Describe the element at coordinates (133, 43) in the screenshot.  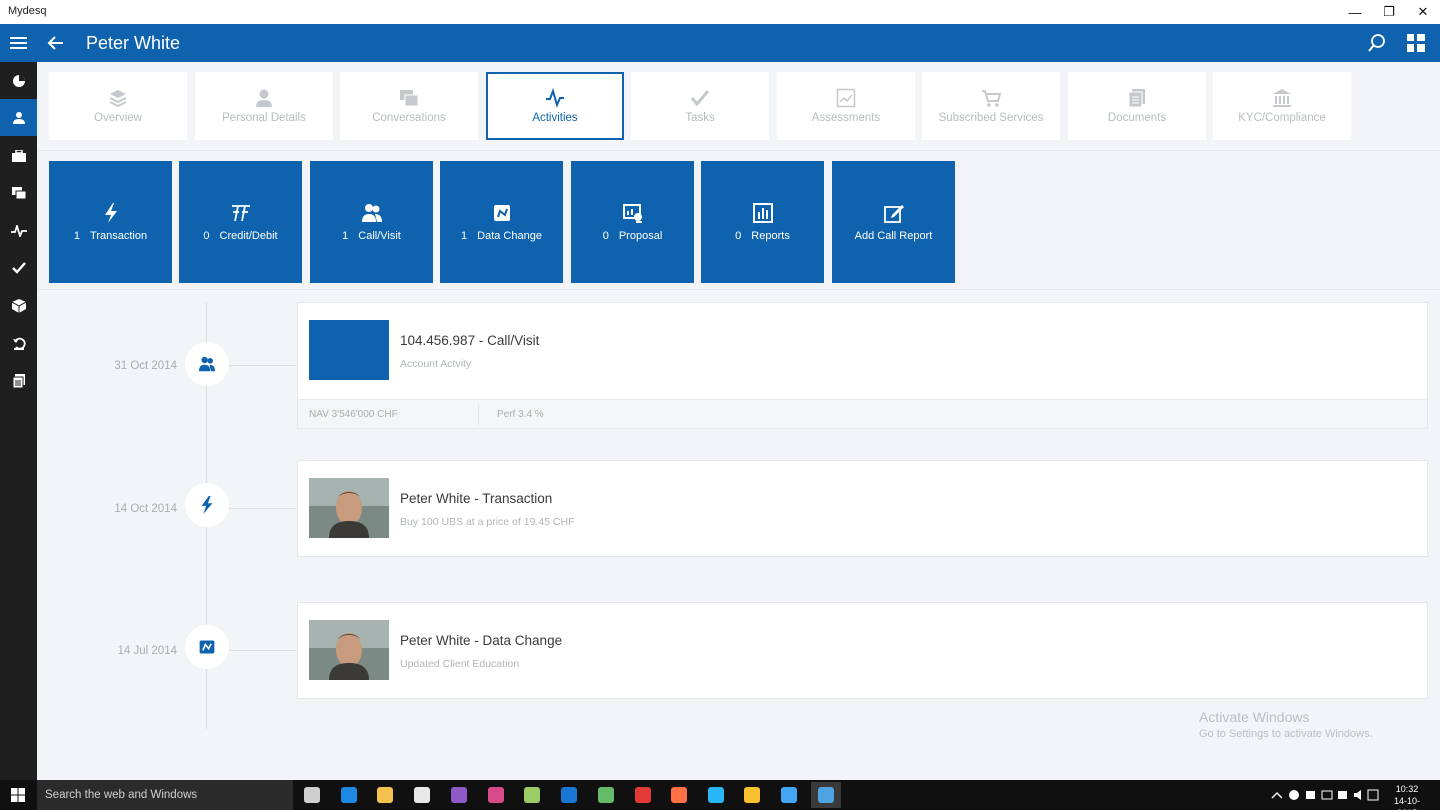
I see `page-title: Peter White` at that location.